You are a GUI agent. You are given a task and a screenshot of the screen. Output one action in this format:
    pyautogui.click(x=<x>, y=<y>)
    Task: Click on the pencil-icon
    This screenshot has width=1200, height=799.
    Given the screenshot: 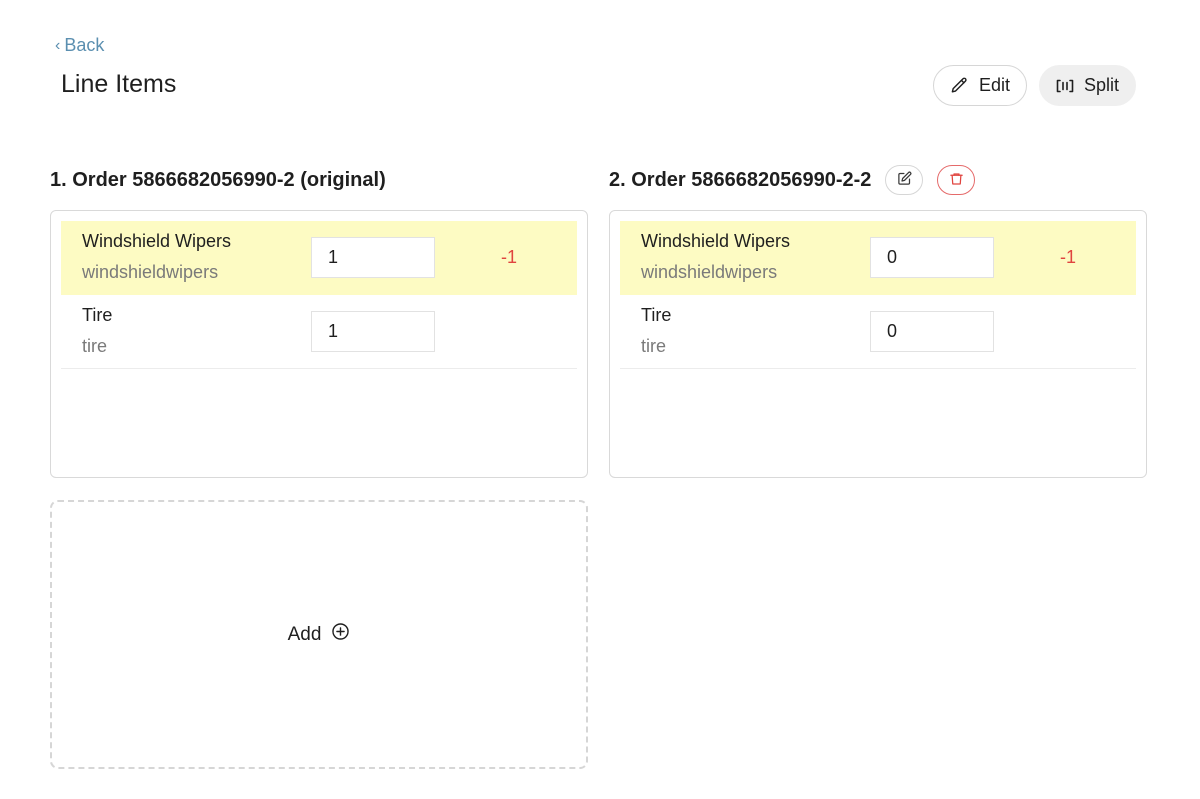 What is the action you would take?
    pyautogui.click(x=959, y=85)
    